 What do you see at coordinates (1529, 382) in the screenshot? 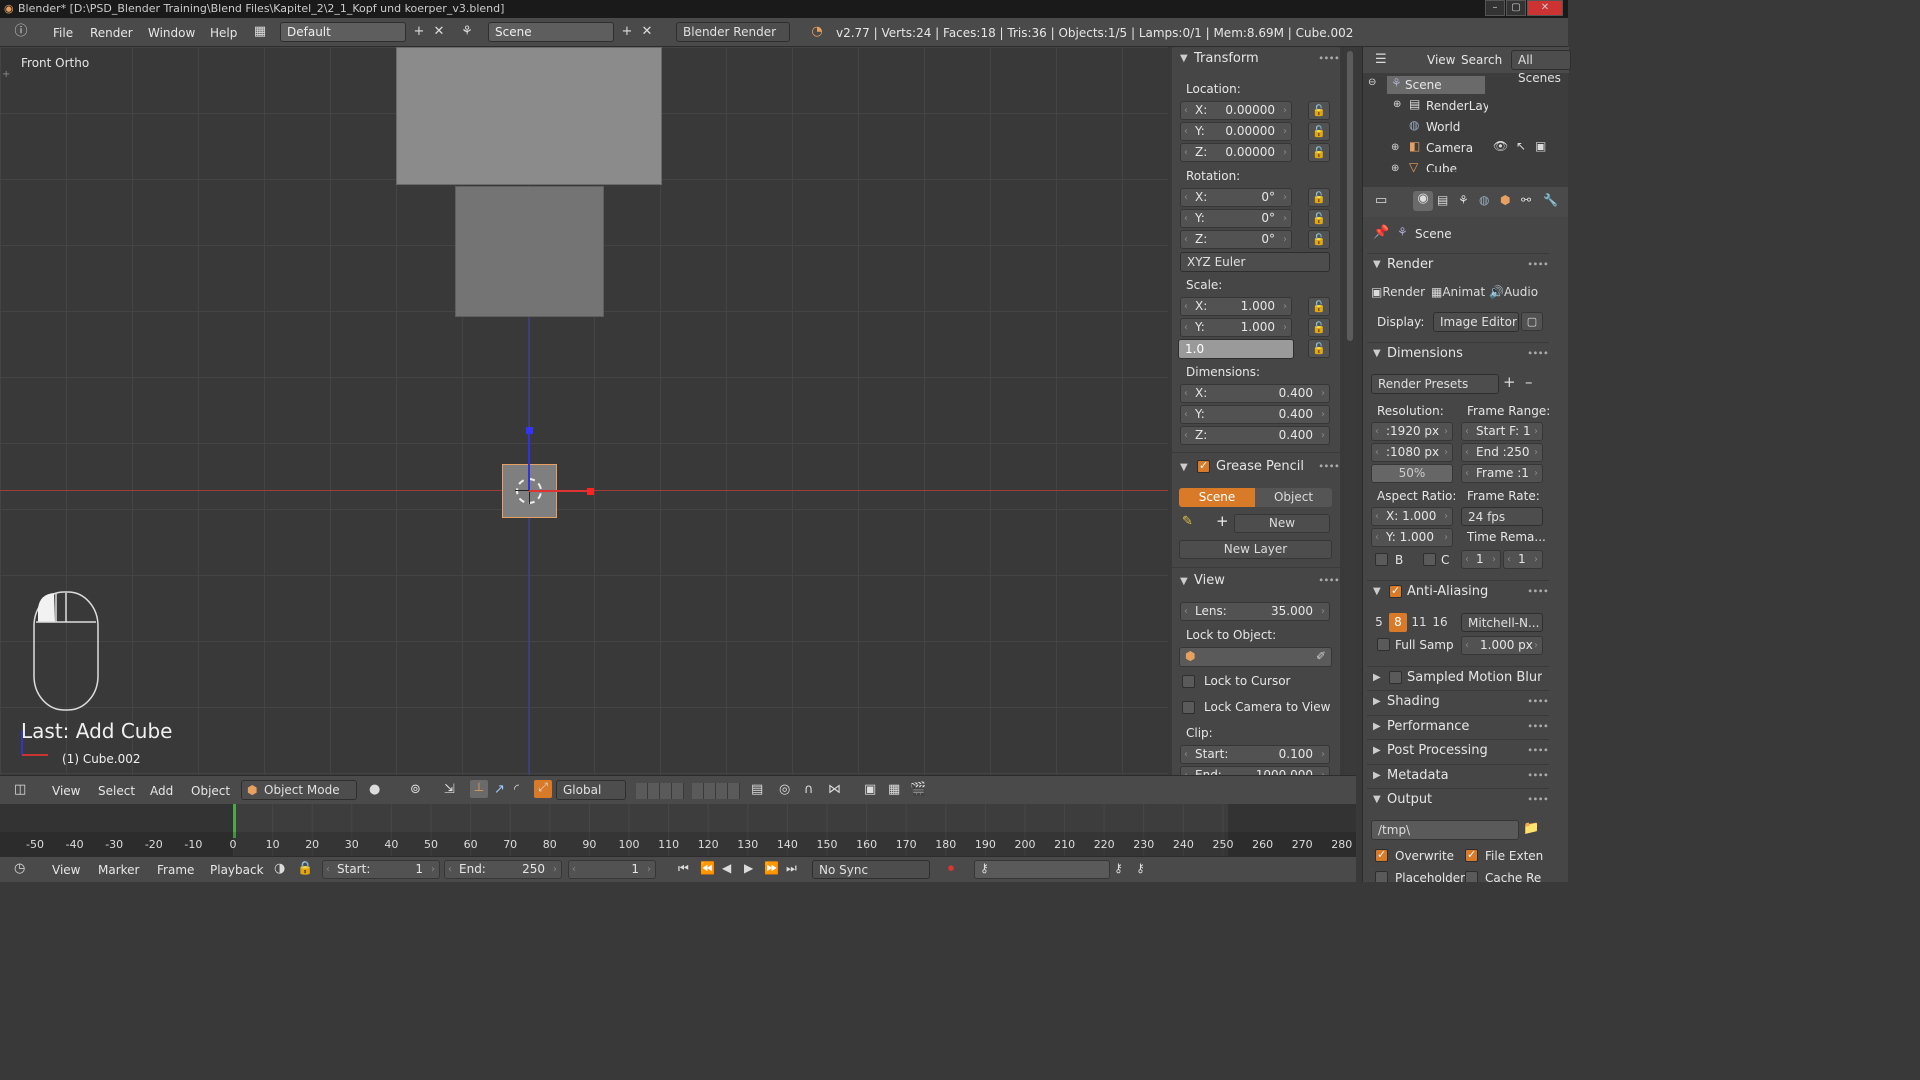
I see `remove-preset-icon: –` at bounding box center [1529, 382].